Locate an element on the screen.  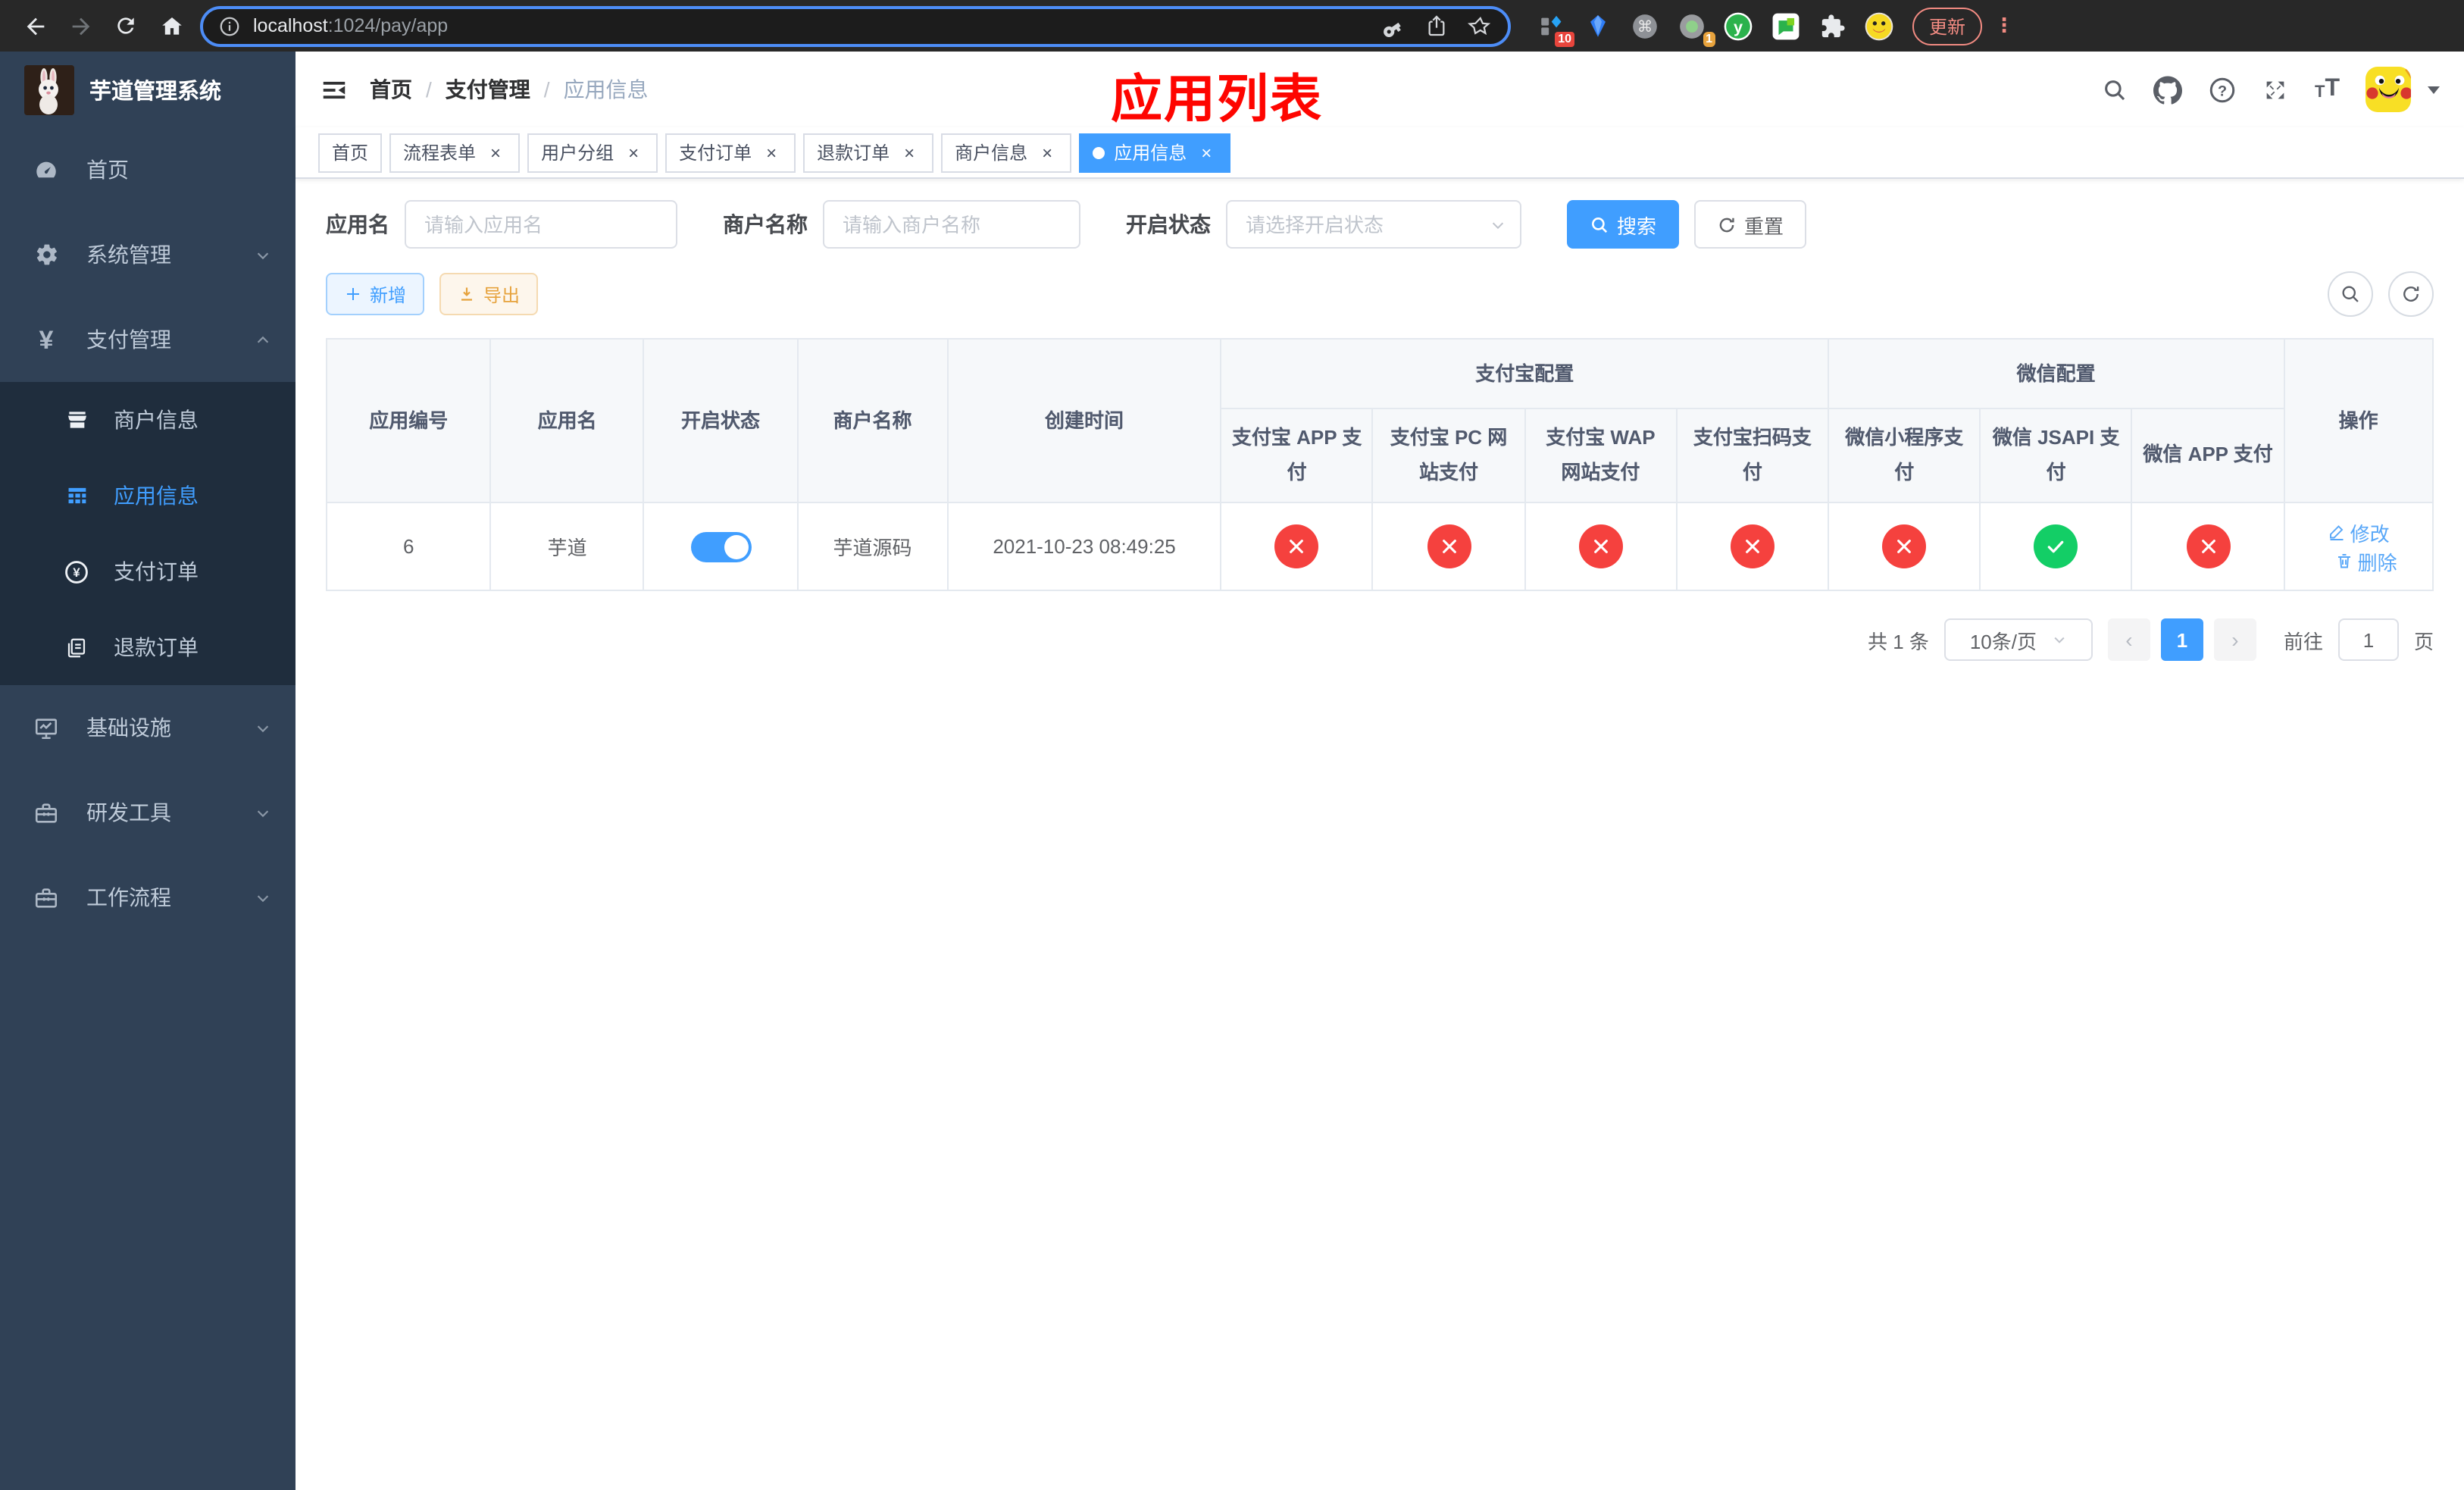
help-icon: ? is located at coordinates (2223, 89).